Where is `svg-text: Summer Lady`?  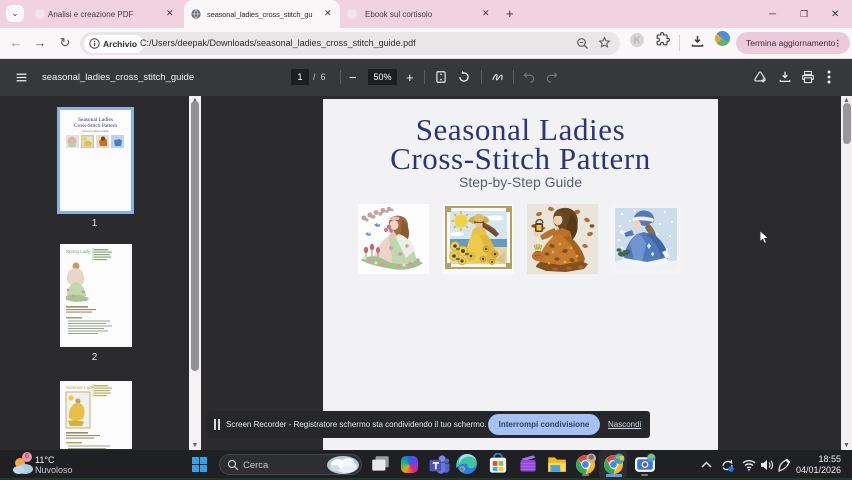 svg-text: Summer Lady is located at coordinates (80, 387).